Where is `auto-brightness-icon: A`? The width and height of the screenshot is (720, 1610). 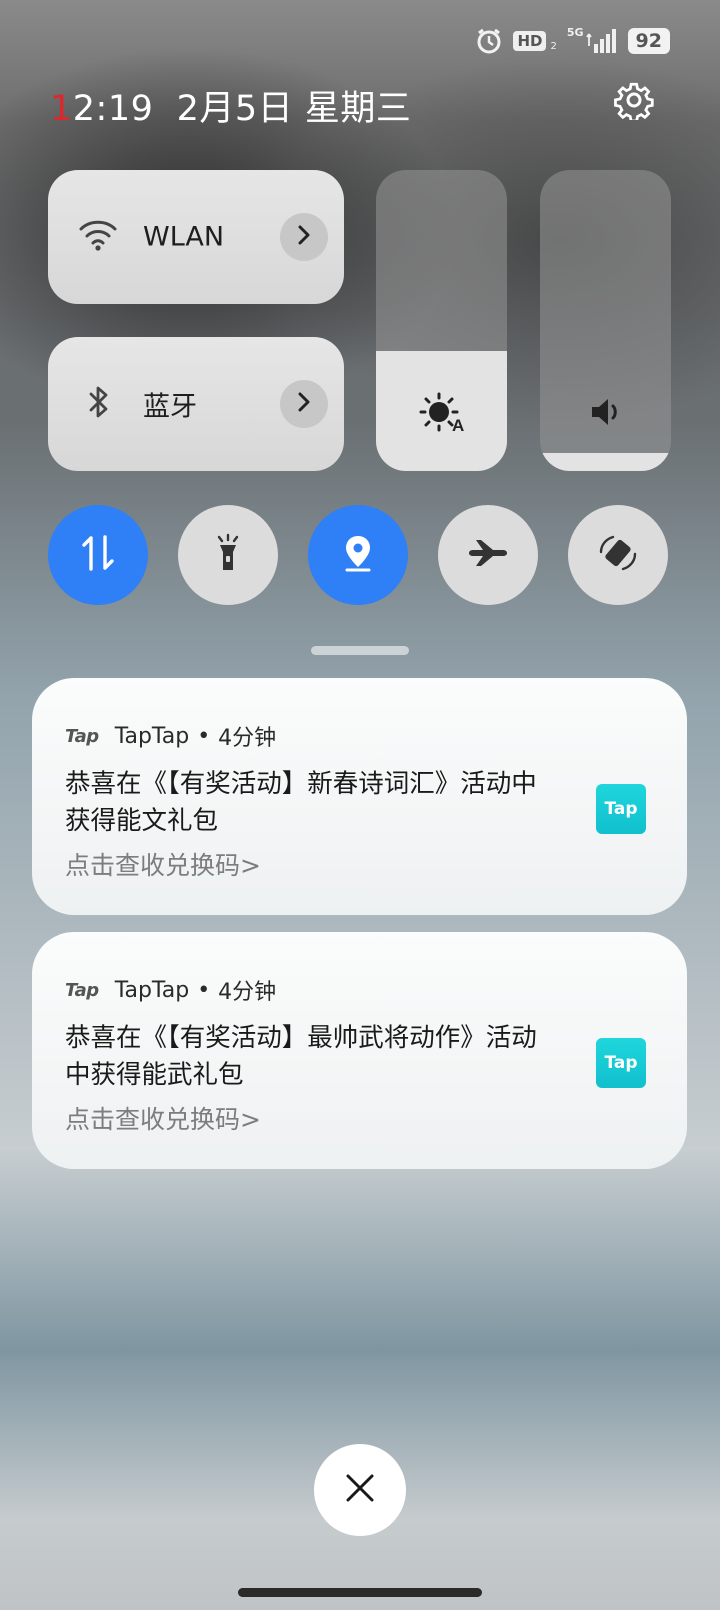 auto-brightness-icon: A is located at coordinates (442, 414).